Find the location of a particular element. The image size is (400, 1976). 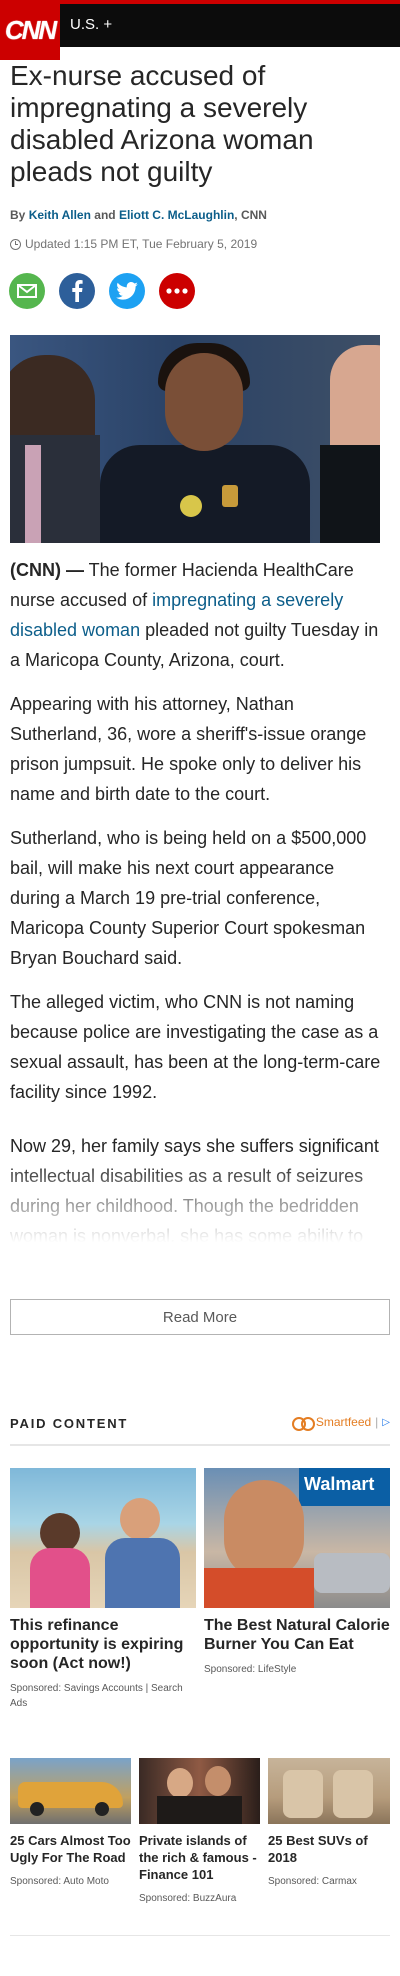

clock-icon is located at coordinates (15, 244).